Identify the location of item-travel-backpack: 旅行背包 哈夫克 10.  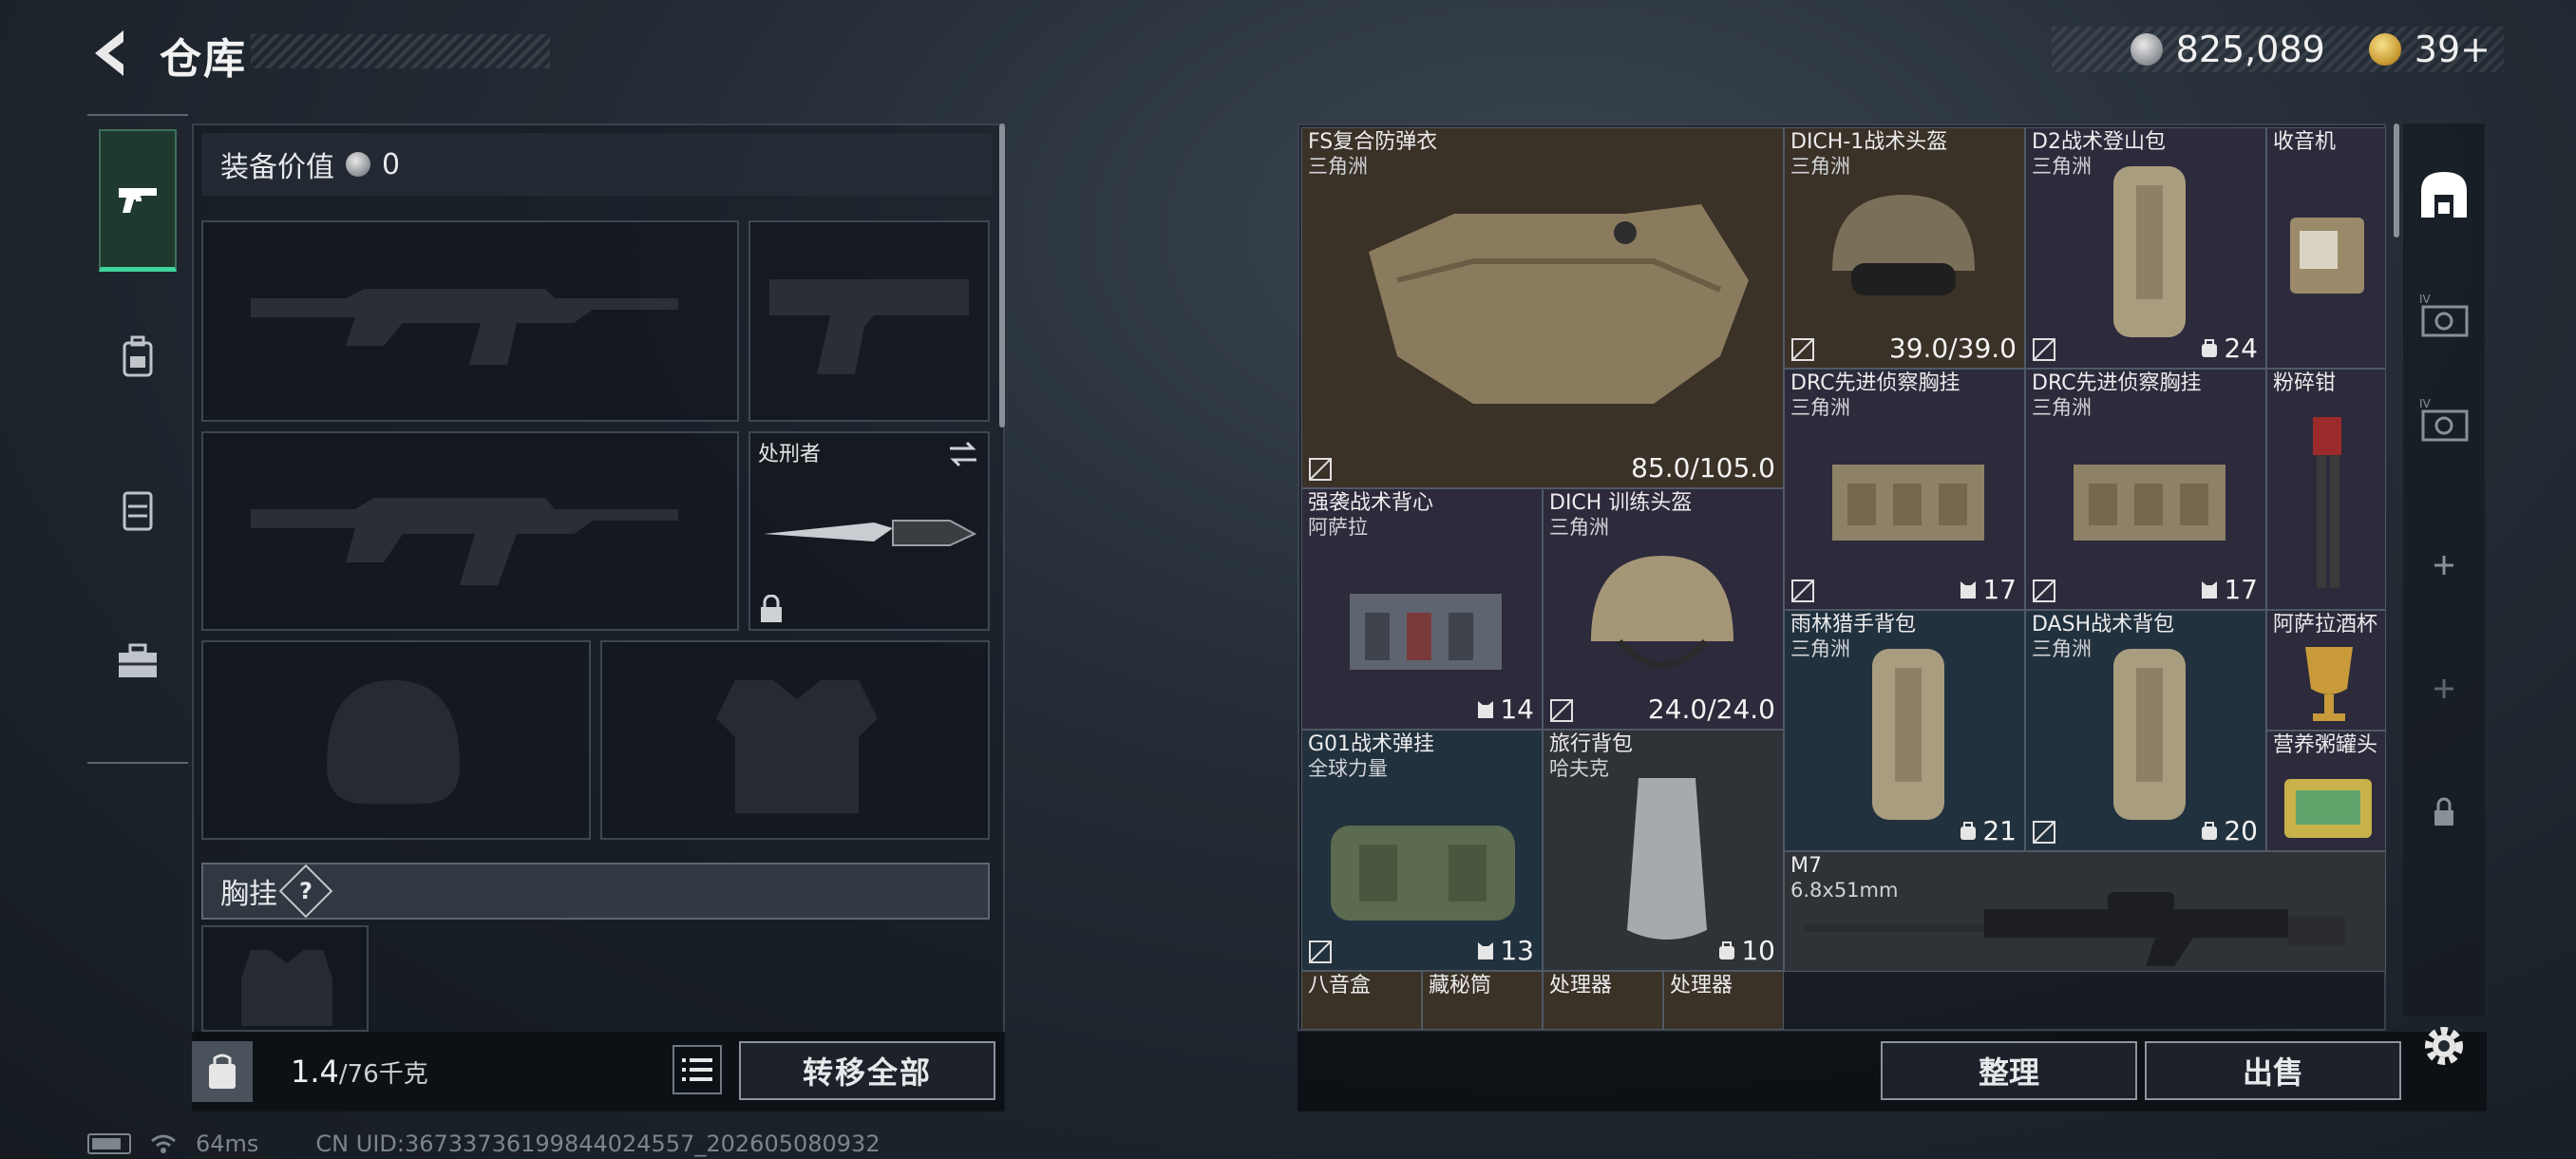
(1663, 850).